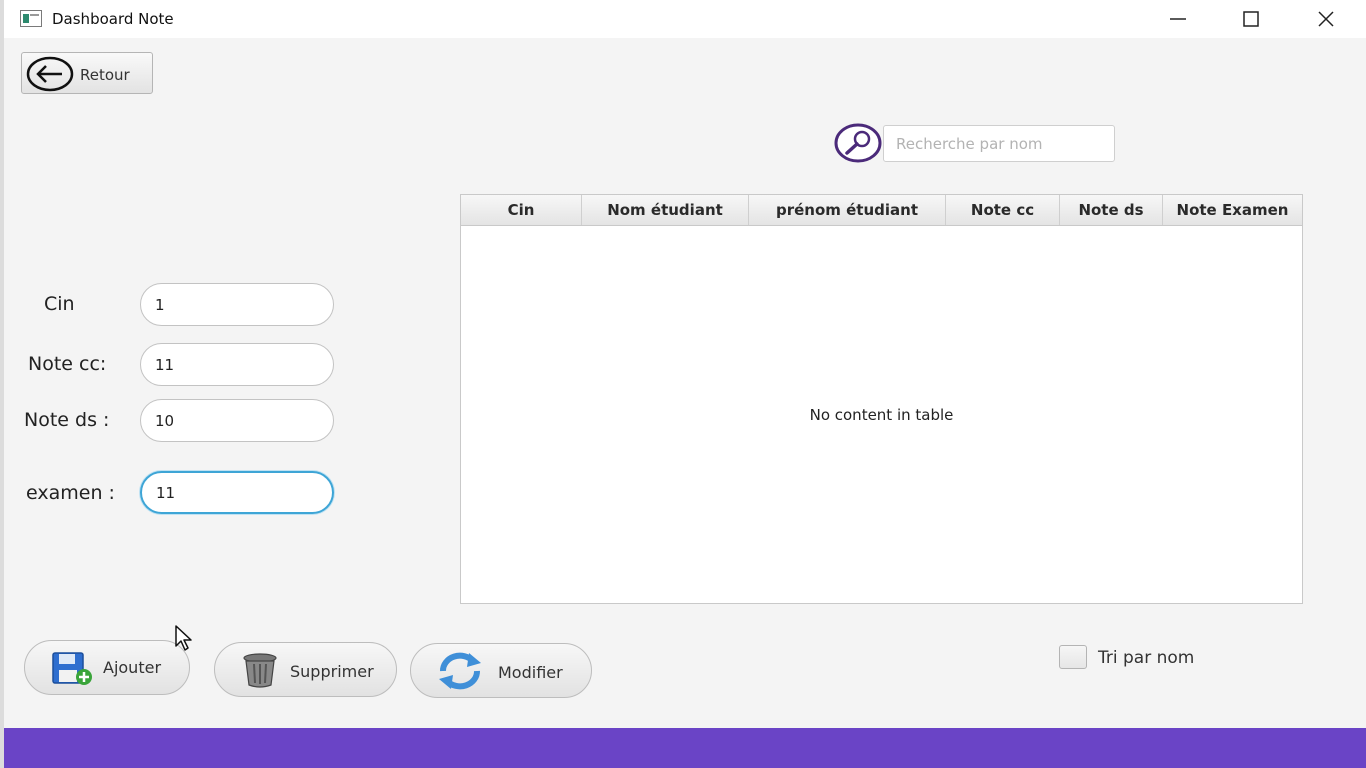  I want to click on sort-by-name-label: Tri par nom, so click(1146, 658).